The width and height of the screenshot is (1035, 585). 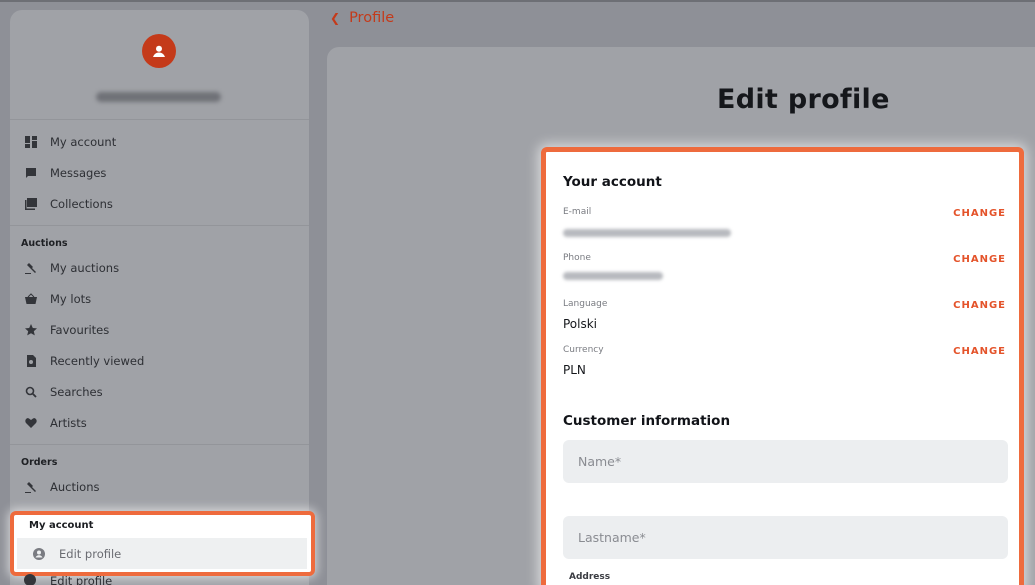 I want to click on lastname-field: Lastname*, so click(x=785, y=537).